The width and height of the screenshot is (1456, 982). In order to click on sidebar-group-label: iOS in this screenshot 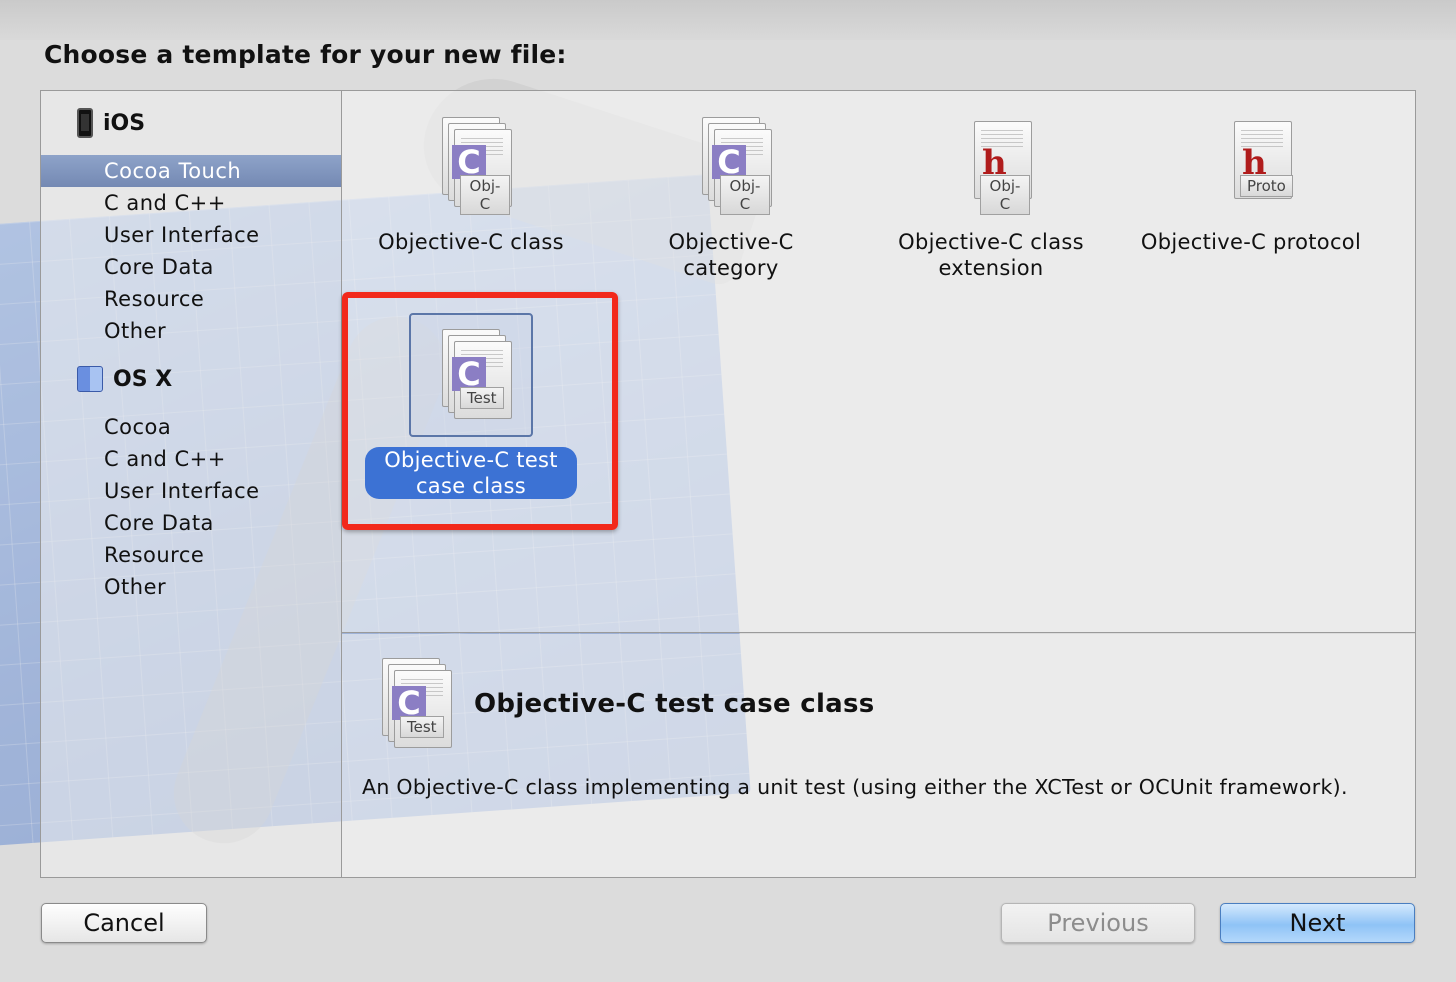, I will do `click(124, 123)`.